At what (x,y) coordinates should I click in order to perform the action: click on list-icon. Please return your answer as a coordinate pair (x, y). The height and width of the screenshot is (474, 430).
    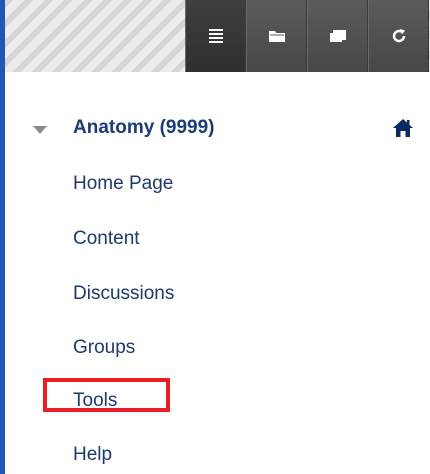
    Looking at the image, I should click on (216, 36).